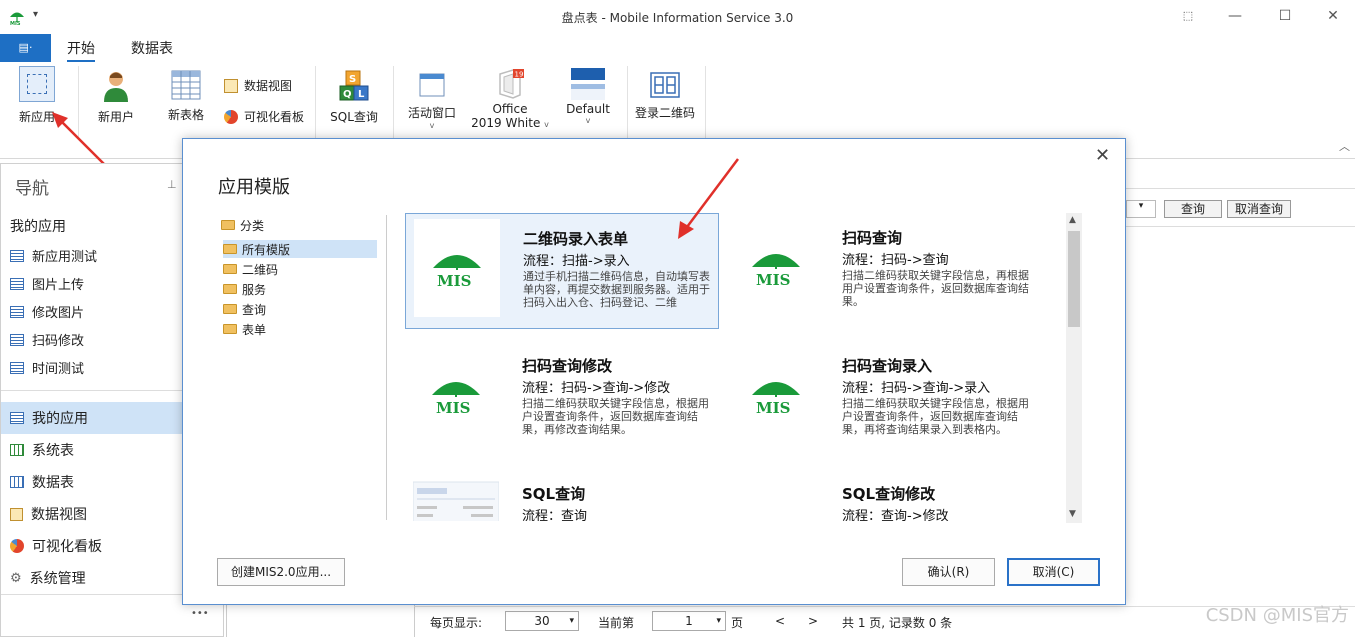 The image size is (1355, 637). Describe the element at coordinates (737, 623) in the screenshot. I see `page-unit-label: 页` at that location.